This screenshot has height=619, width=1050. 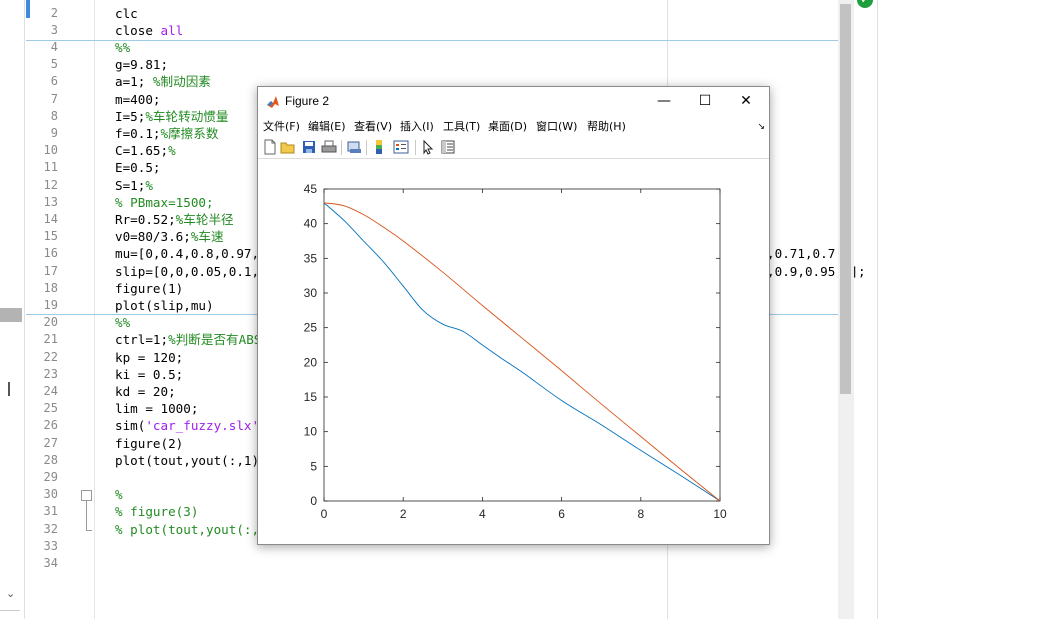 I want to click on code-token: kp = 120;, so click(x=149, y=357).